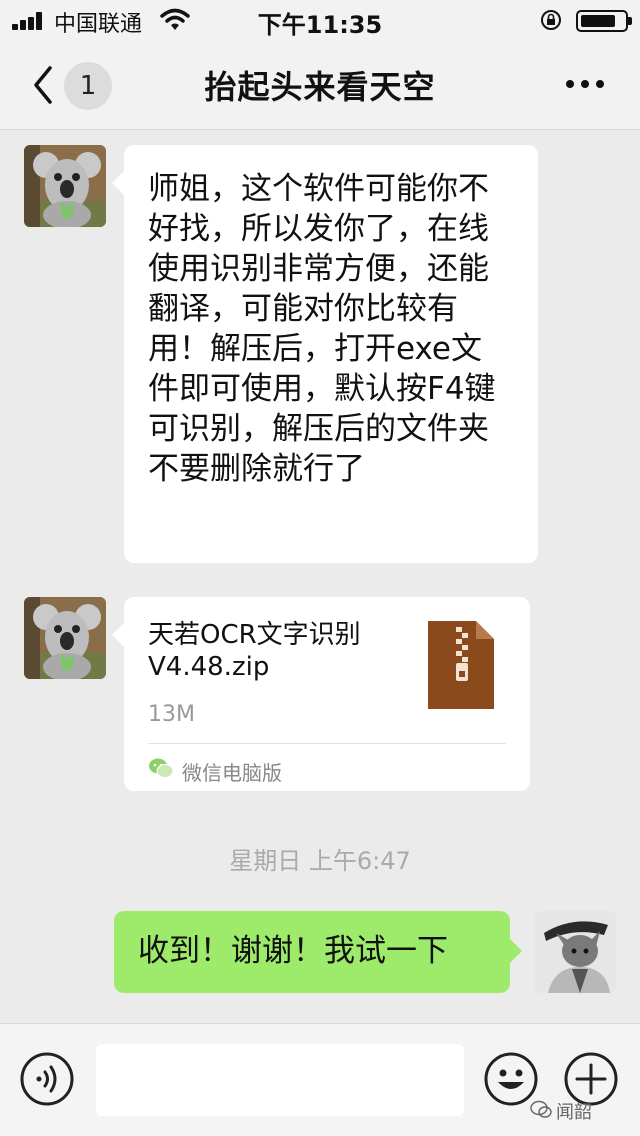  I want to click on battery-level, so click(598, 21).